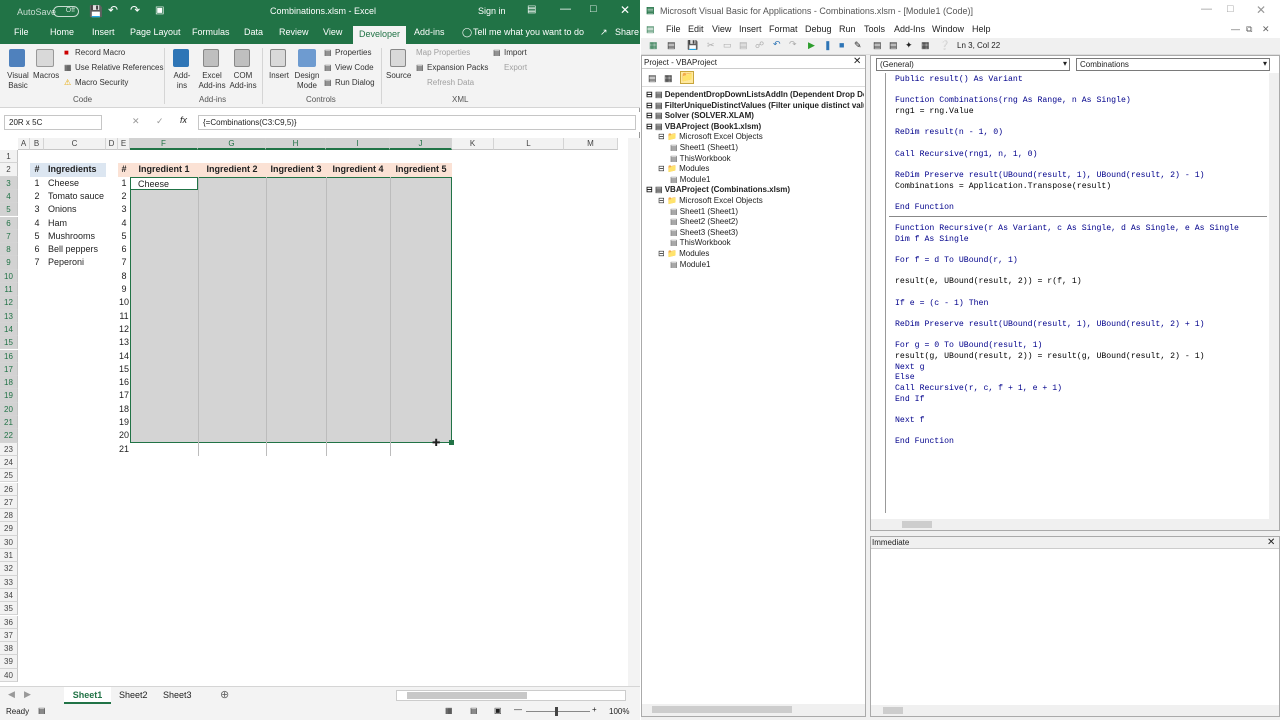 The height and width of the screenshot is (720, 1280). I want to click on next-sheet-icon: ▶, so click(27, 694).